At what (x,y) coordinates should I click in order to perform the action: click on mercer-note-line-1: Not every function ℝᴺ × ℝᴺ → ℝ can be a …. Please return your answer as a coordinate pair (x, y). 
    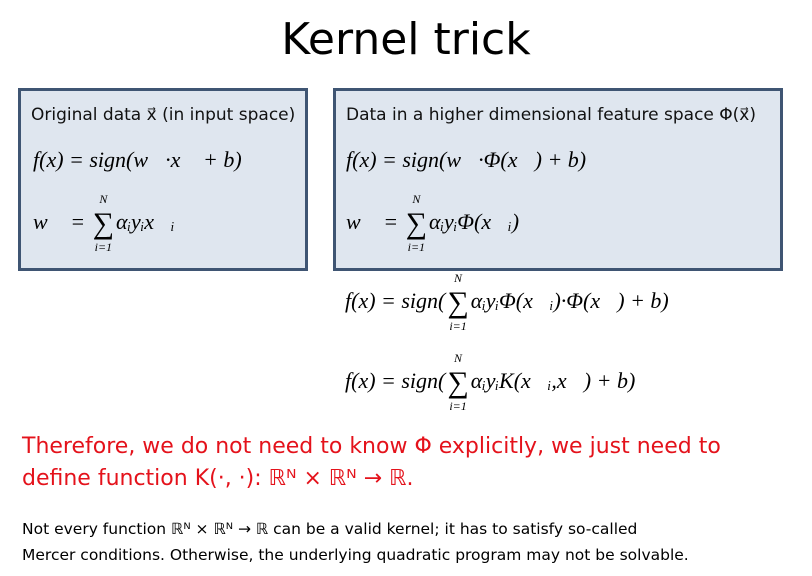
    Looking at the image, I should click on (330, 529).